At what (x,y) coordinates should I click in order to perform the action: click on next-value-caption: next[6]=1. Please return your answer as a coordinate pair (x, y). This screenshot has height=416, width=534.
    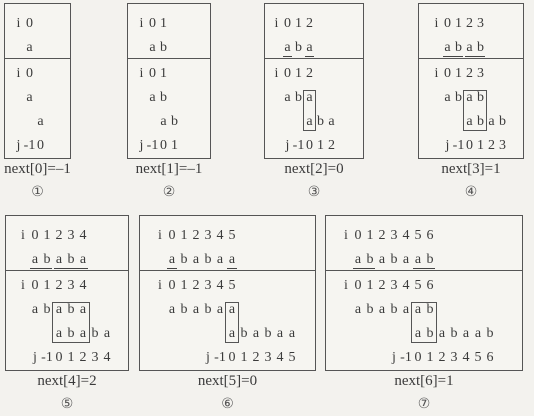
    Looking at the image, I should click on (424, 381).